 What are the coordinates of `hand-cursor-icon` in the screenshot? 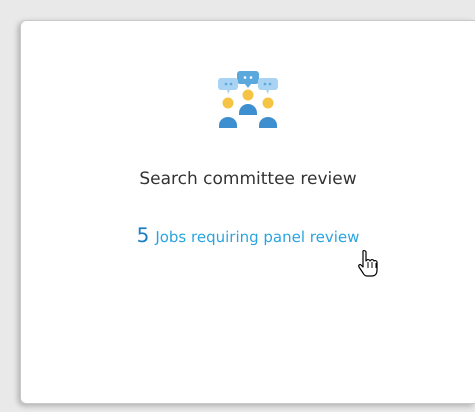 It's located at (368, 263).